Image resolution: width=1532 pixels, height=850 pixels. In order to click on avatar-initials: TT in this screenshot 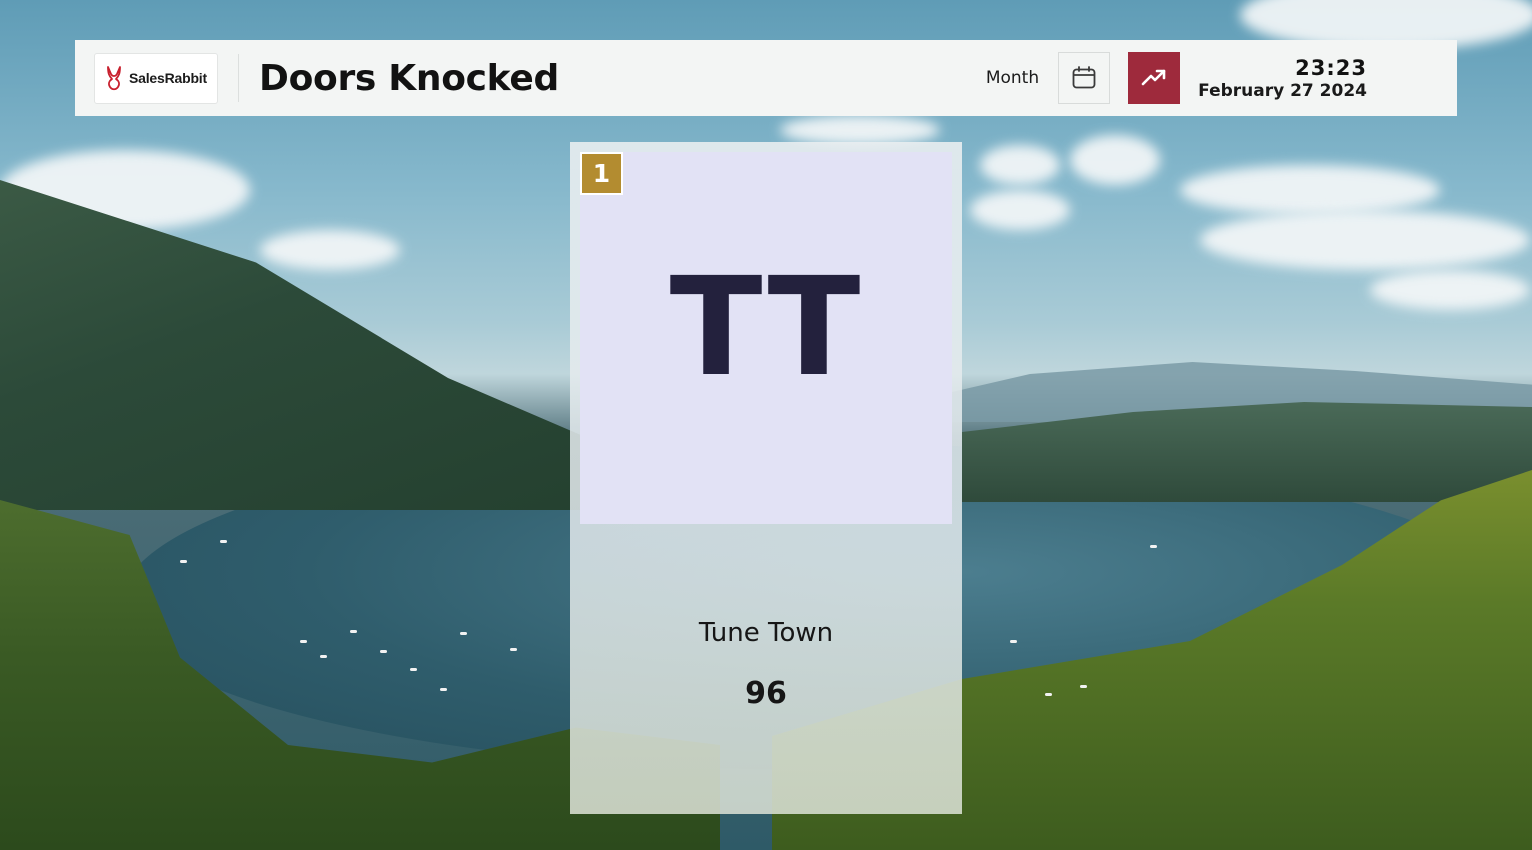, I will do `click(766, 328)`.